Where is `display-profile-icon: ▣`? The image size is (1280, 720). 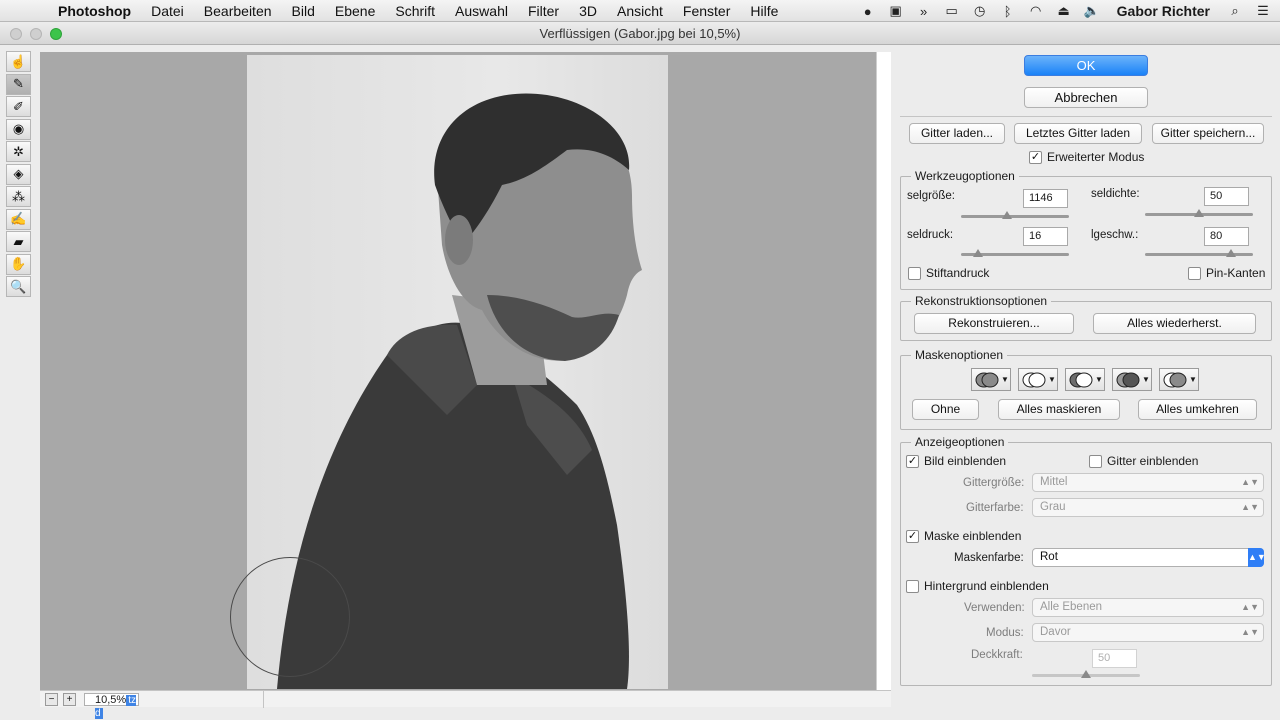 display-profile-icon: ▣ is located at coordinates (896, 11).